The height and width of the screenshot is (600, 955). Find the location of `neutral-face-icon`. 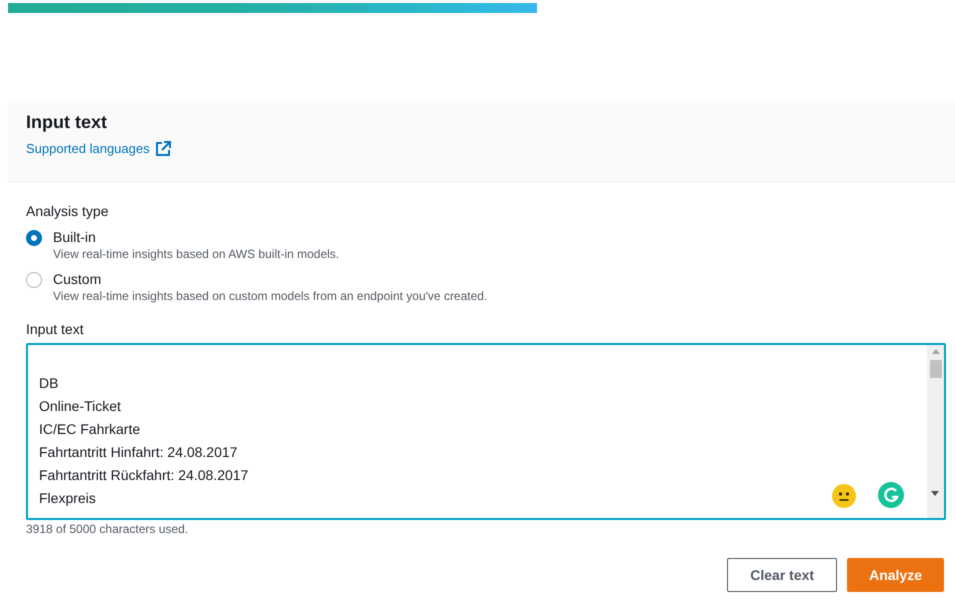

neutral-face-icon is located at coordinates (844, 496).